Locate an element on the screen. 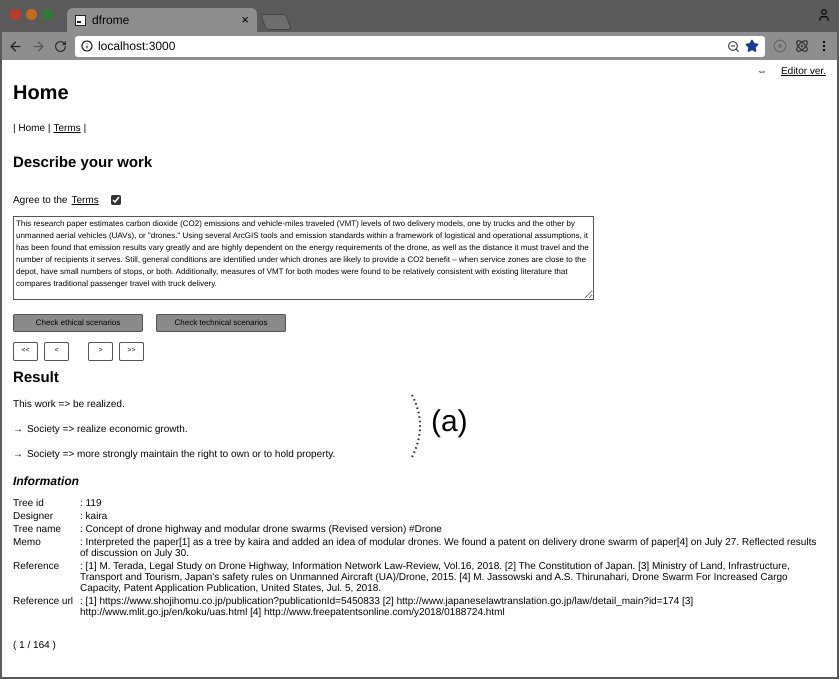  info-value: : [1] https://www.shojihomu.co.jp/publication?publicationId=5450833 [2] http://www.japaneselawtranslation.go.jp/law/detail_main?id=174 [3] http://www.mlit.go.jp/en/koku/uas.html [4] http://www.freepatentsonline.com/y2018/0188724.html is located at coordinates (386, 607).